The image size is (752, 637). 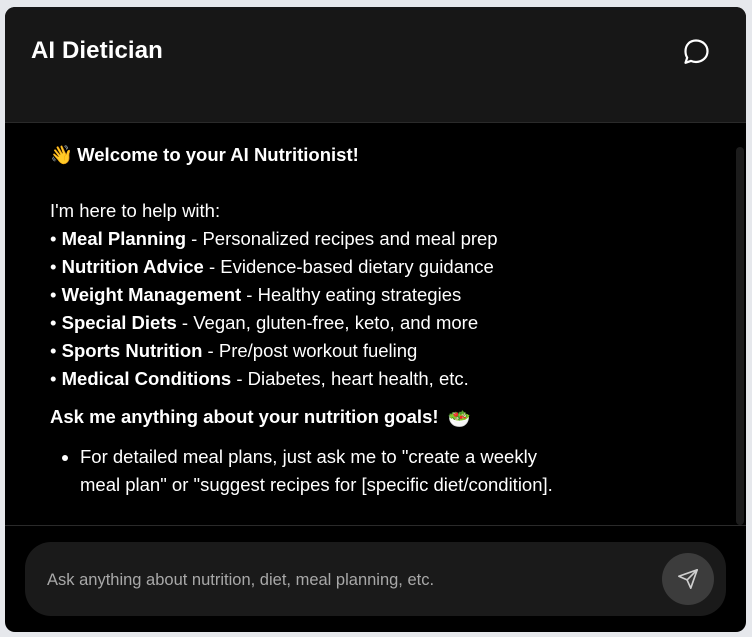 I want to click on welcome-heading: 👋 Welcome to your AI Nutritionist!, so click(x=360, y=155).